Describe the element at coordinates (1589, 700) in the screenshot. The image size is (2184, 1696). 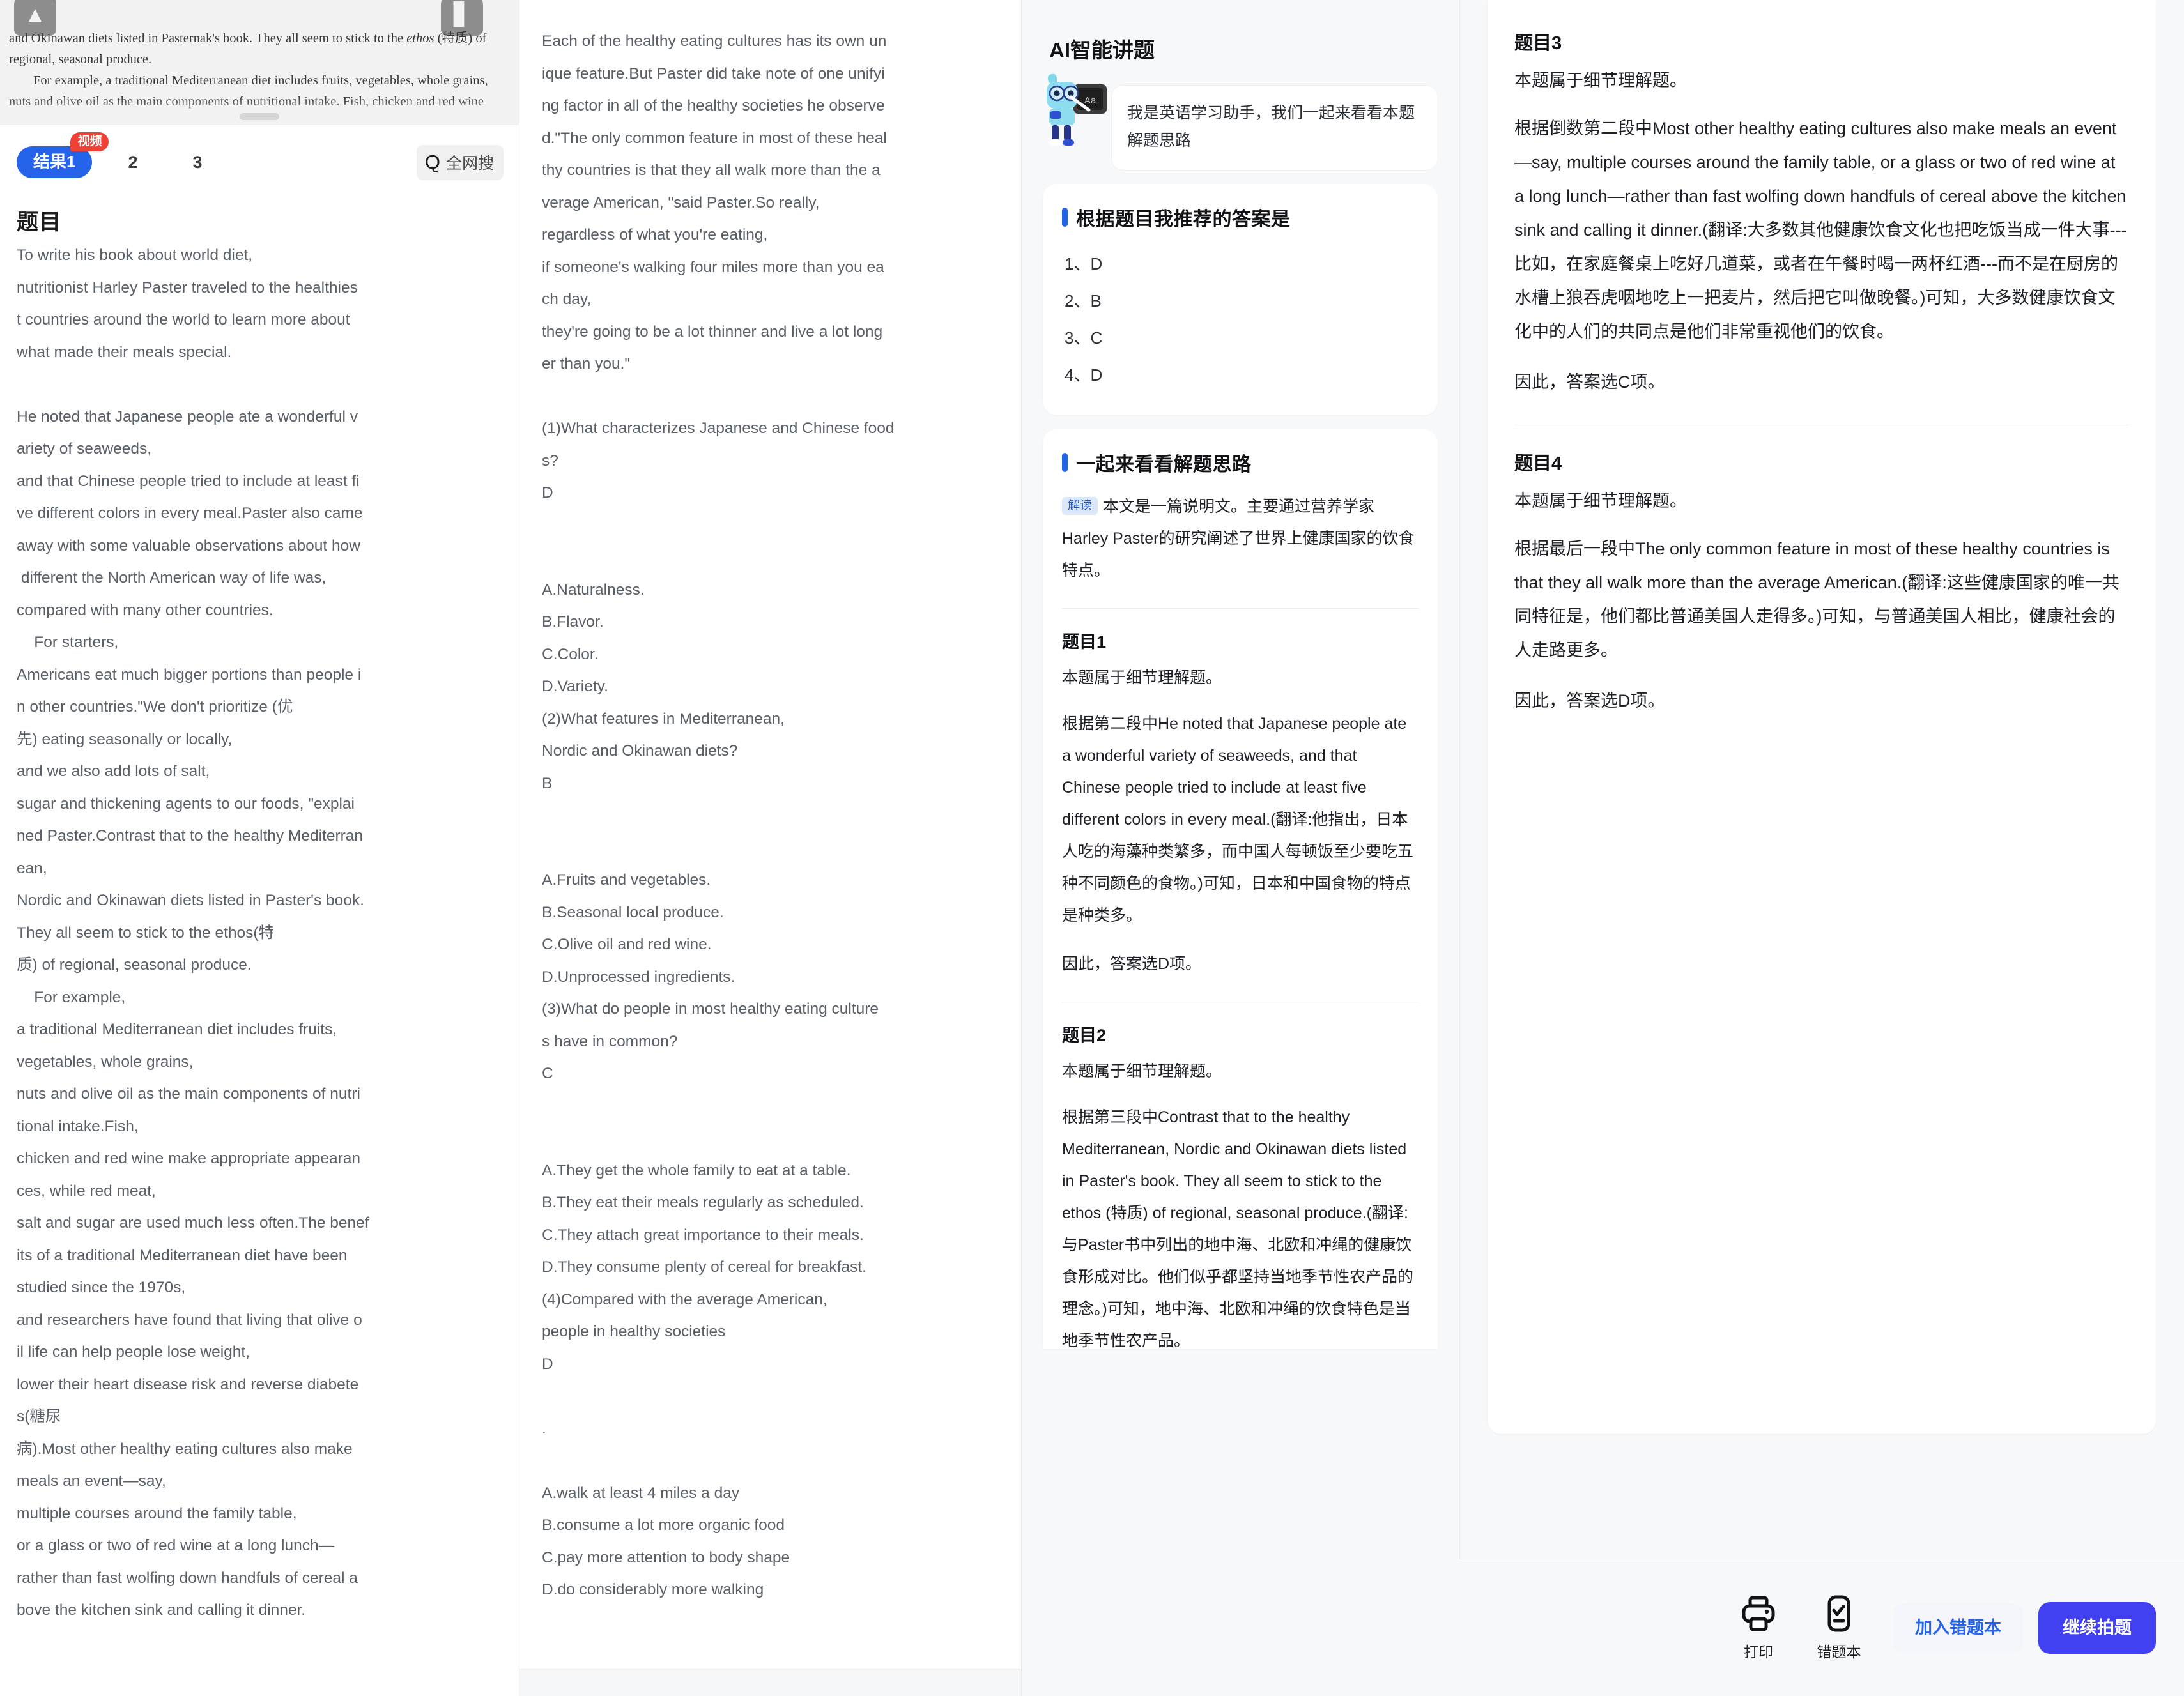
I see `analysis-q4-conclusion: 因此，答案选D项。` at that location.